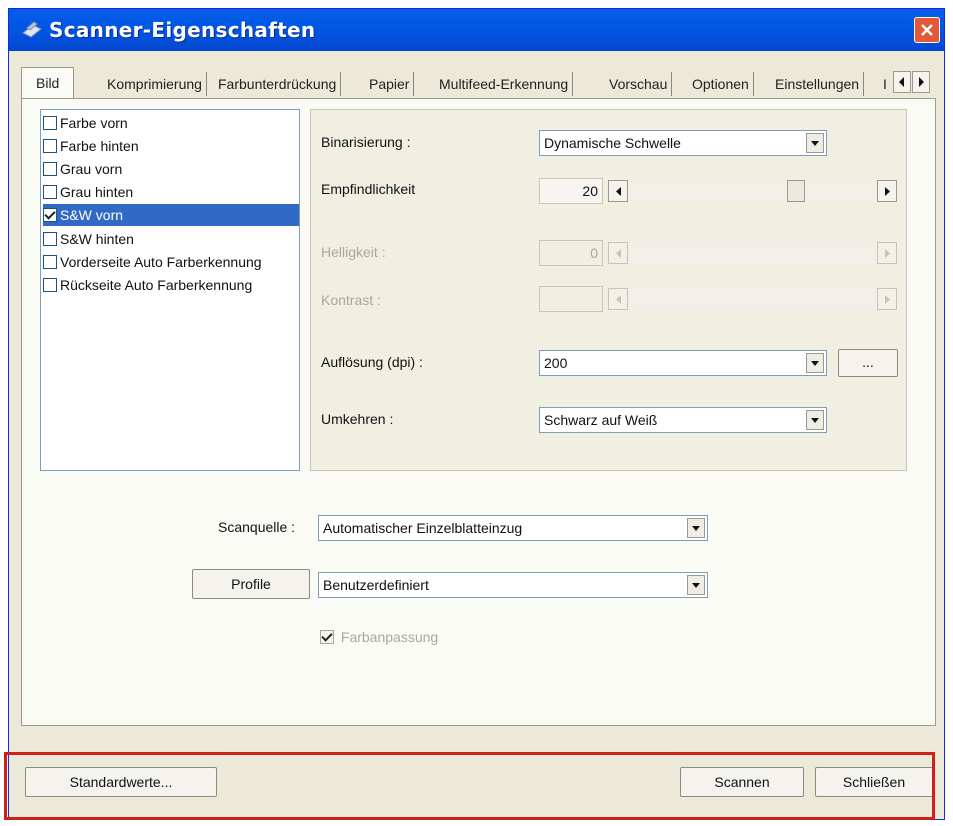  What do you see at coordinates (885, 84) in the screenshot?
I see `tab-more: I` at bounding box center [885, 84].